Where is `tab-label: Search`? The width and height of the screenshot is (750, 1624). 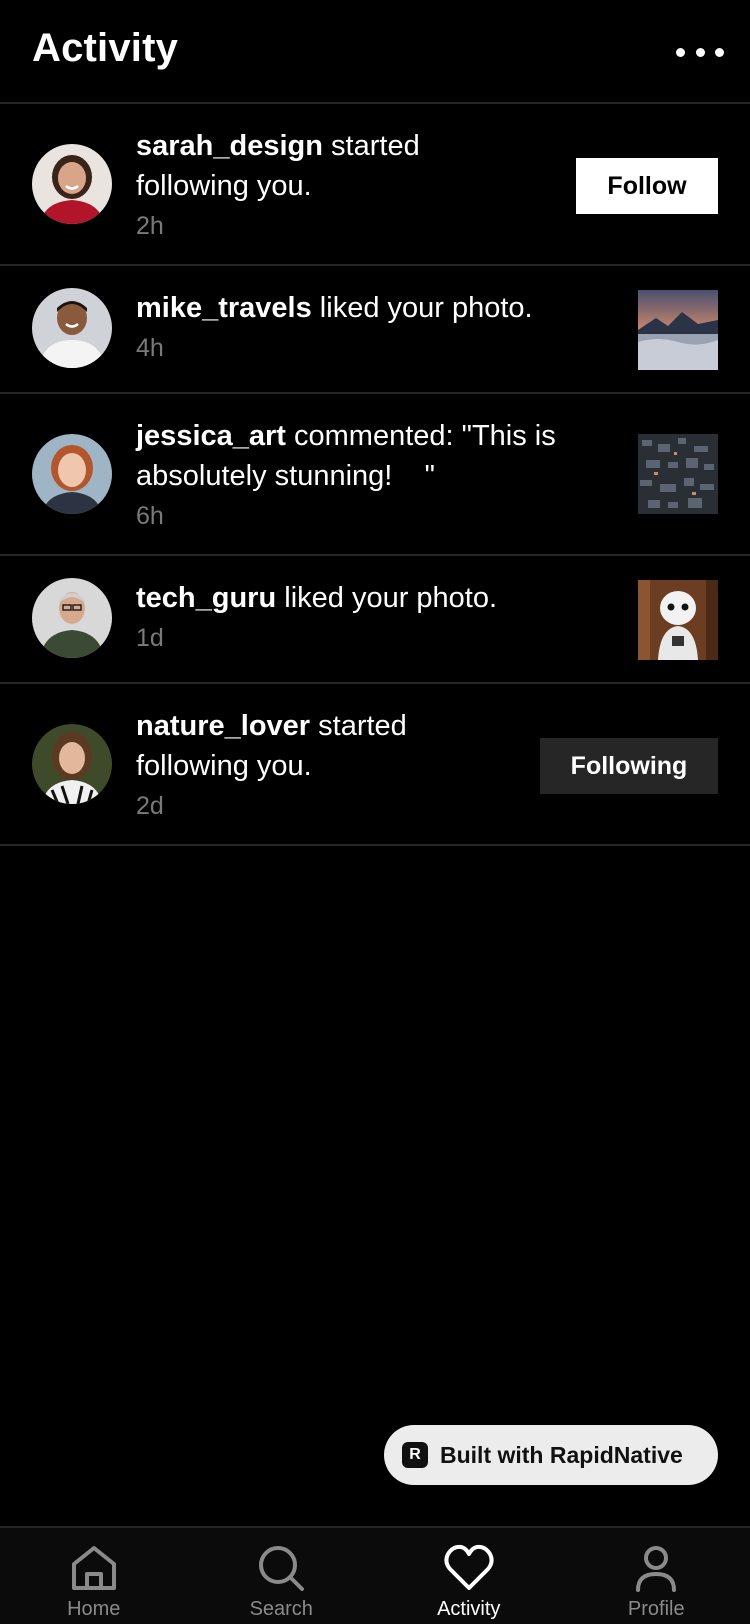 tab-label: Search is located at coordinates (281, 1609).